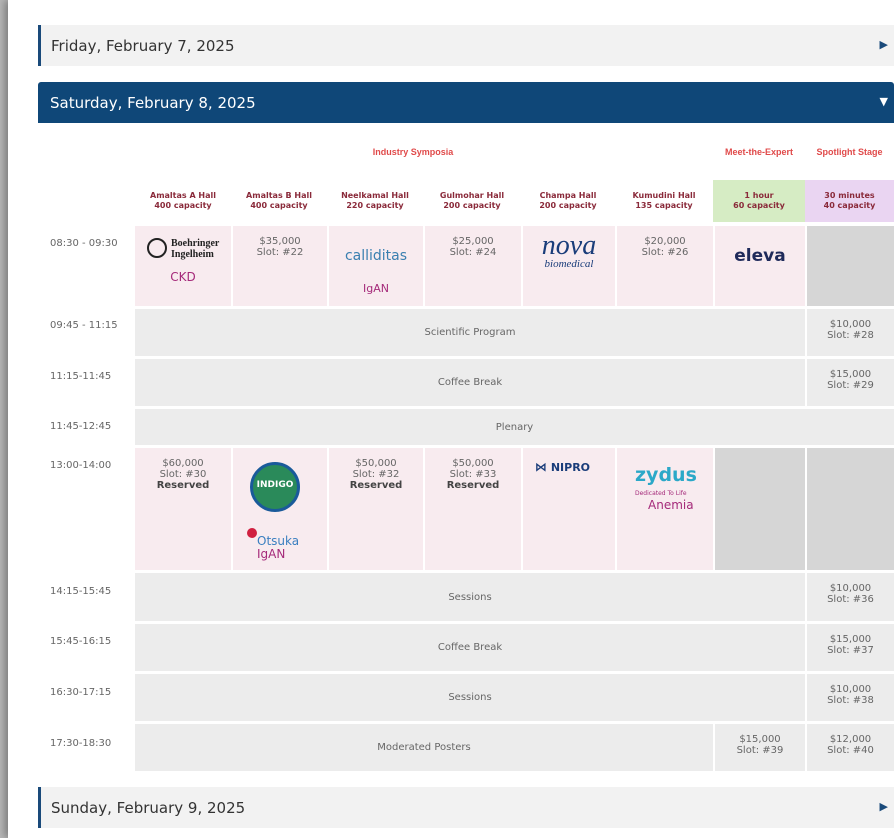 The image size is (894, 838). I want to click on slot-price: $12,000, so click(850, 739).